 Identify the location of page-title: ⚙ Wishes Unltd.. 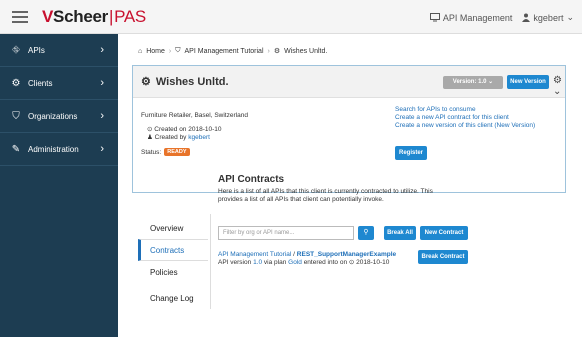
(185, 82).